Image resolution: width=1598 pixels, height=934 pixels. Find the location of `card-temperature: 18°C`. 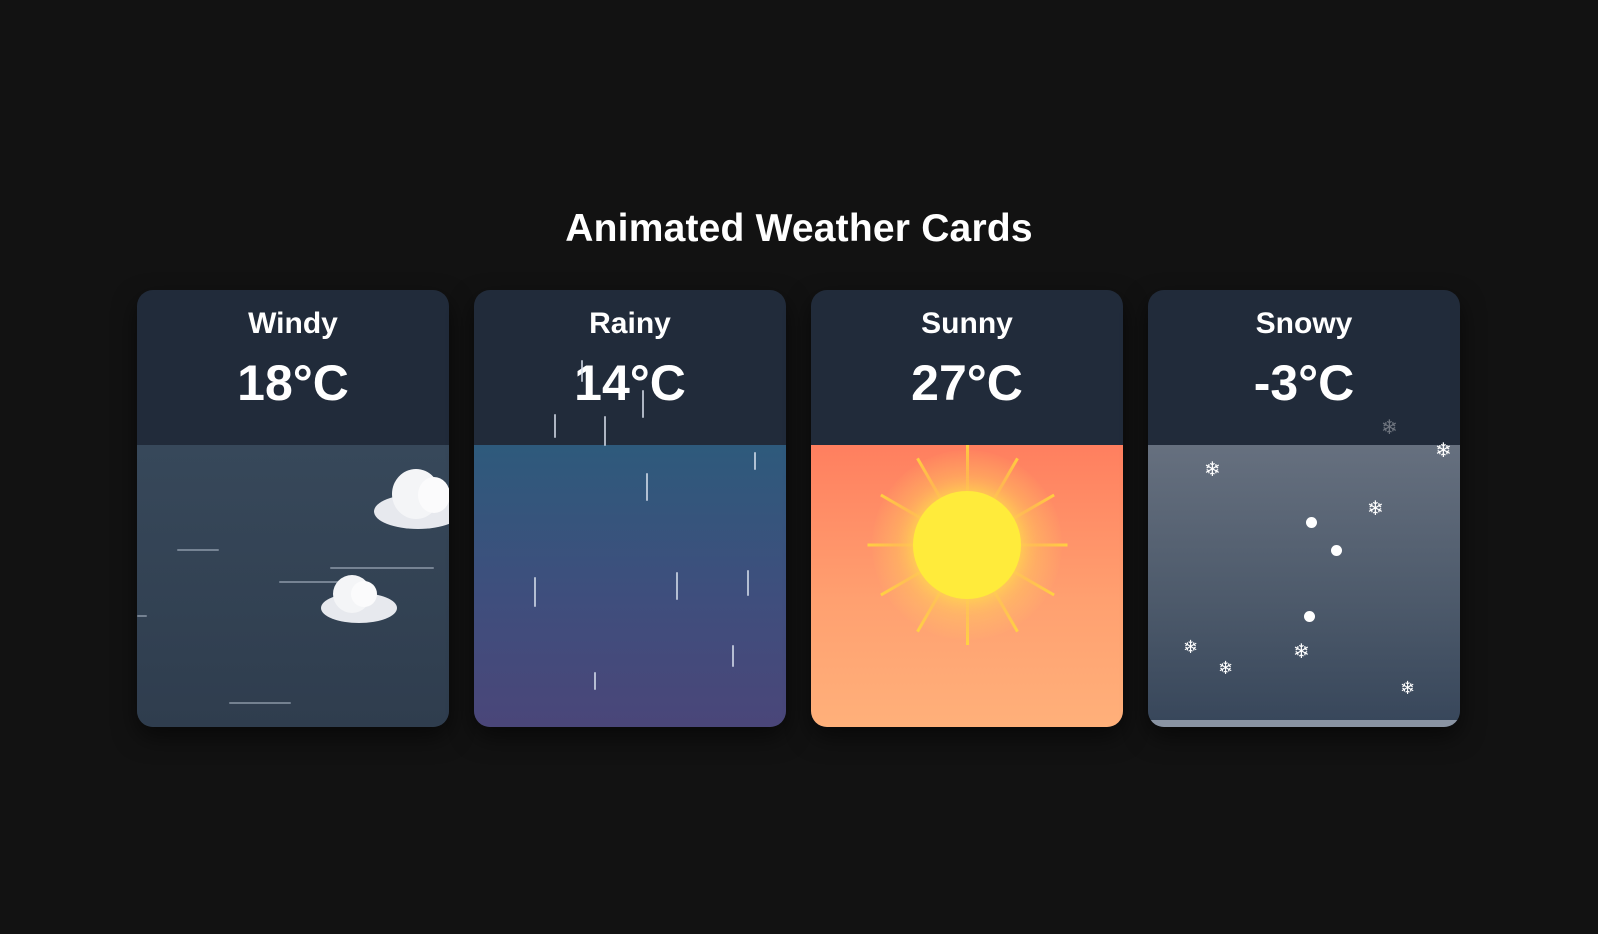

card-temperature: 18°C is located at coordinates (293, 383).